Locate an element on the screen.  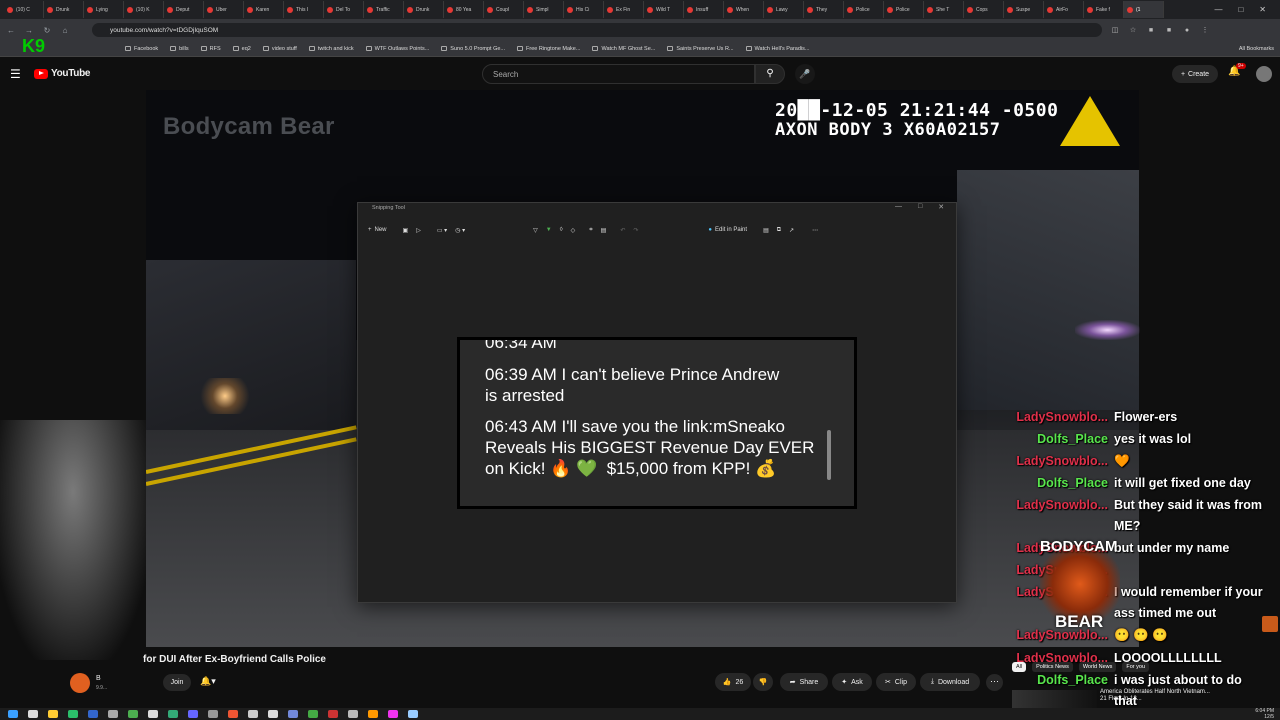
filter-chip: For you is located at coordinates (1136, 667).